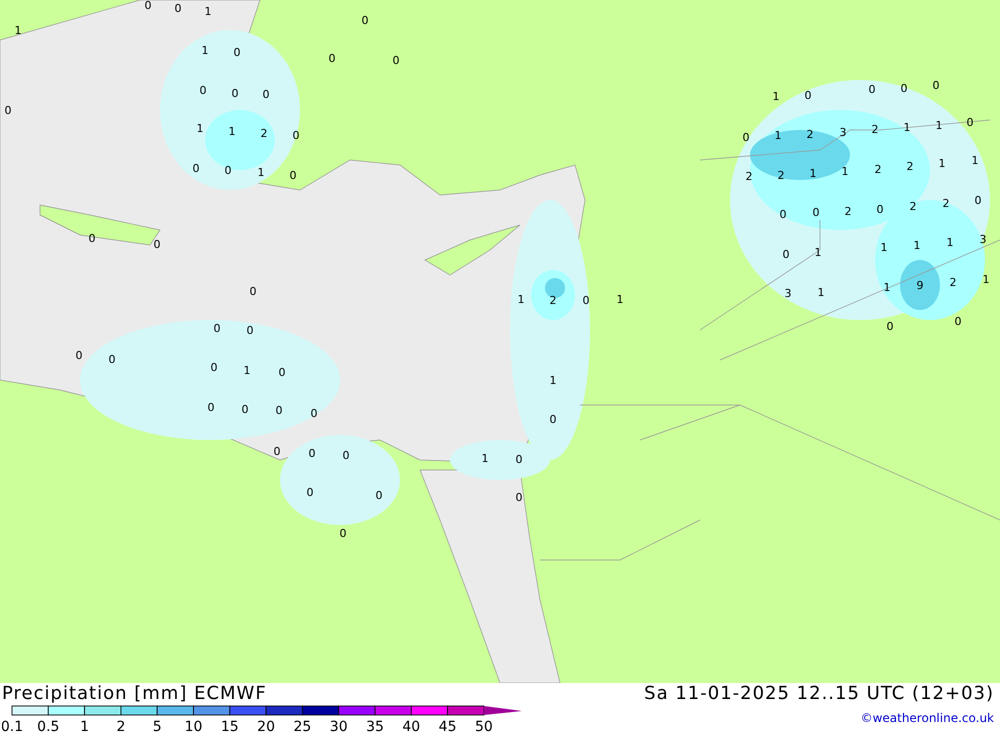 This screenshot has width=1000, height=733. I want to click on legend-tick: 45, so click(447, 726).